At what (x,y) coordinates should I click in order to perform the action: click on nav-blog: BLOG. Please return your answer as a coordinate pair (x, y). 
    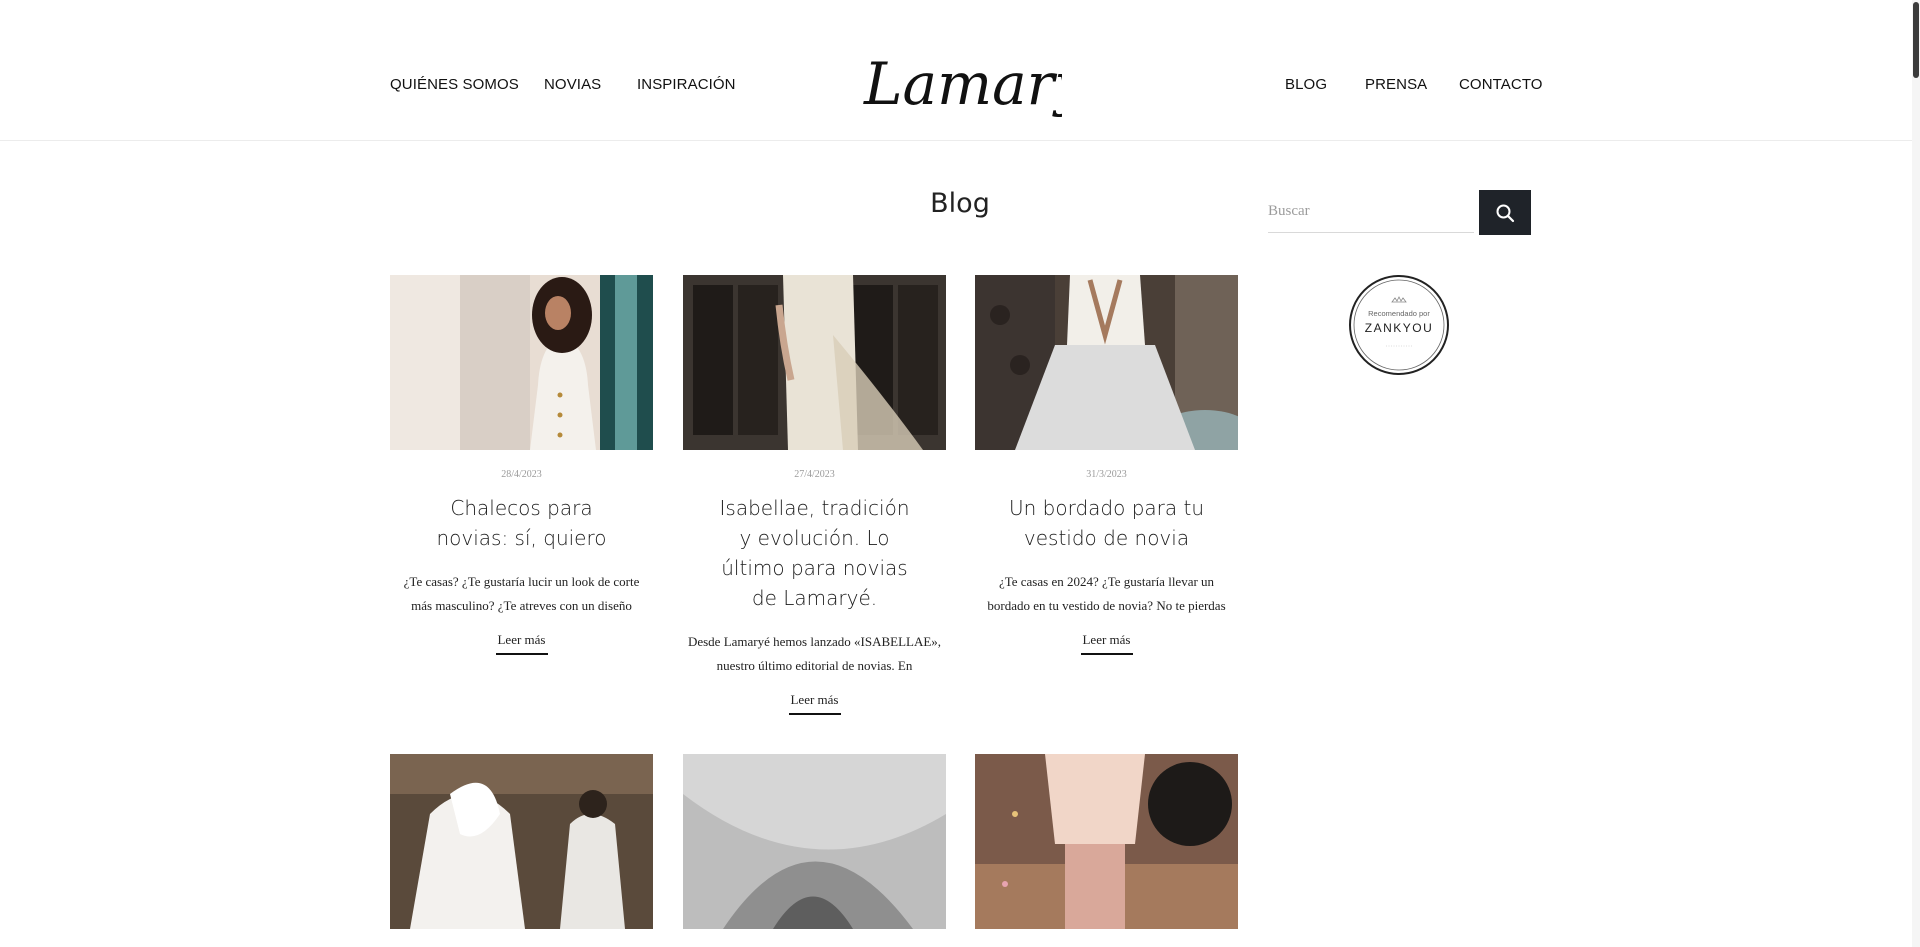
    Looking at the image, I should click on (1306, 84).